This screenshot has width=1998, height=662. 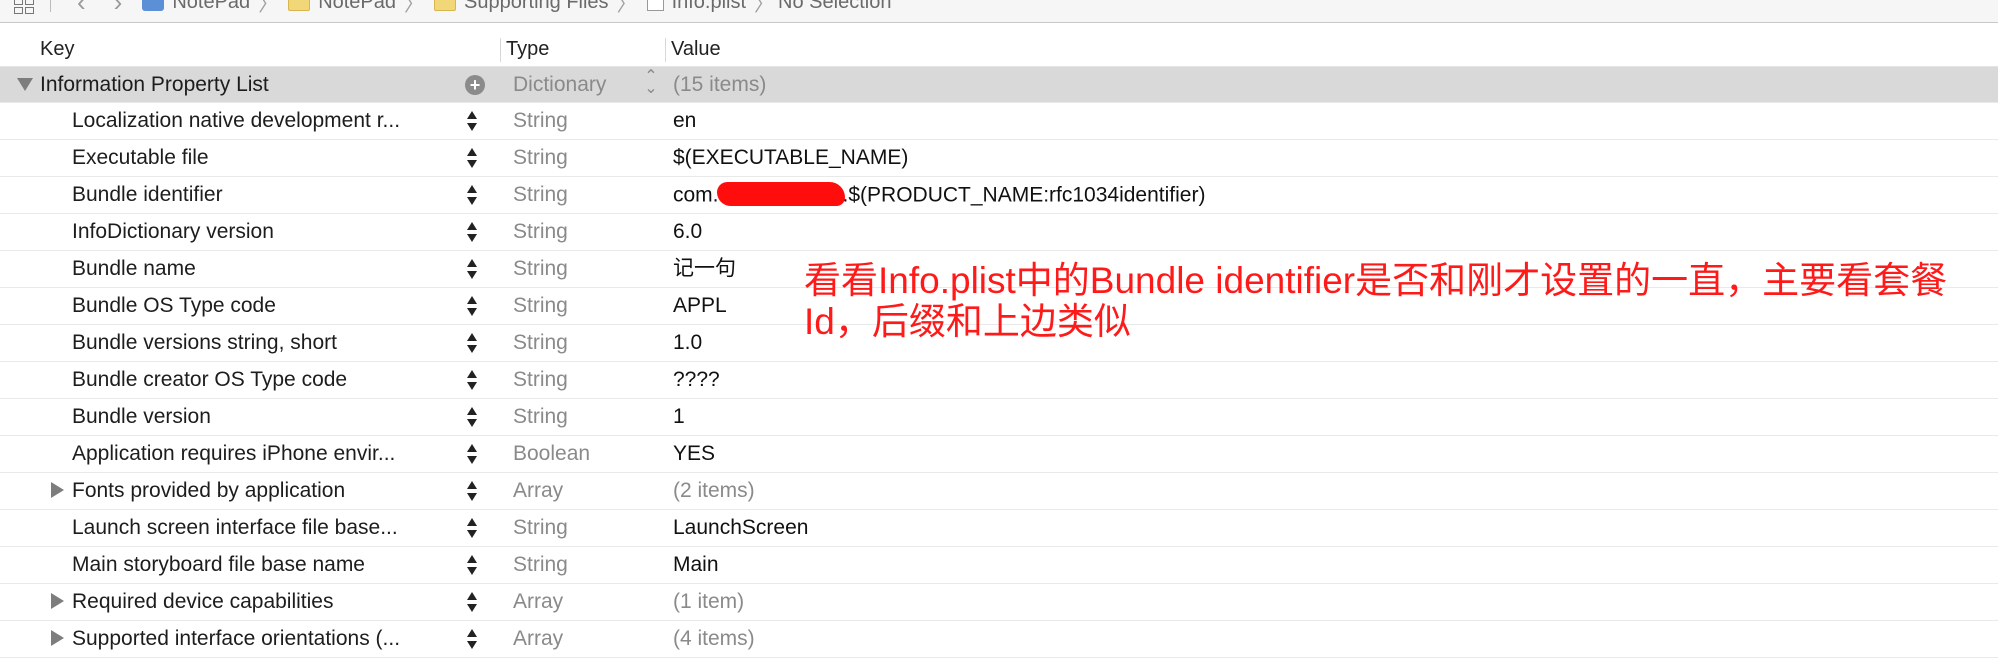 I want to click on column-header-type: Type, so click(x=527, y=49).